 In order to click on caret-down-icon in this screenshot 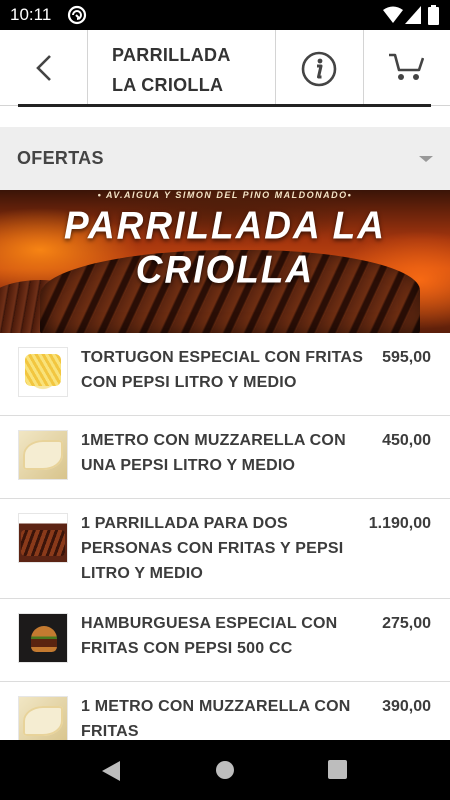, I will do `click(426, 159)`.